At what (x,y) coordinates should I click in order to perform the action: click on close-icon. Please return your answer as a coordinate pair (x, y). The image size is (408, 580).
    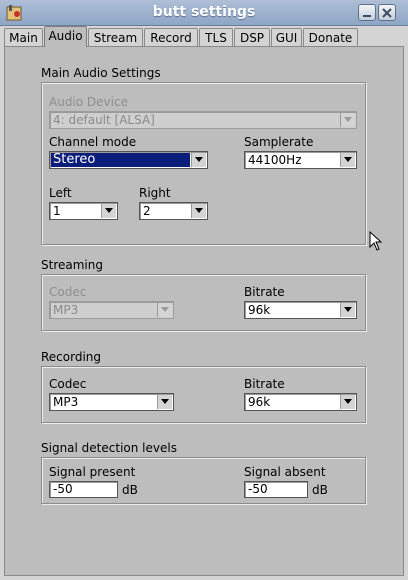
    Looking at the image, I should click on (387, 13).